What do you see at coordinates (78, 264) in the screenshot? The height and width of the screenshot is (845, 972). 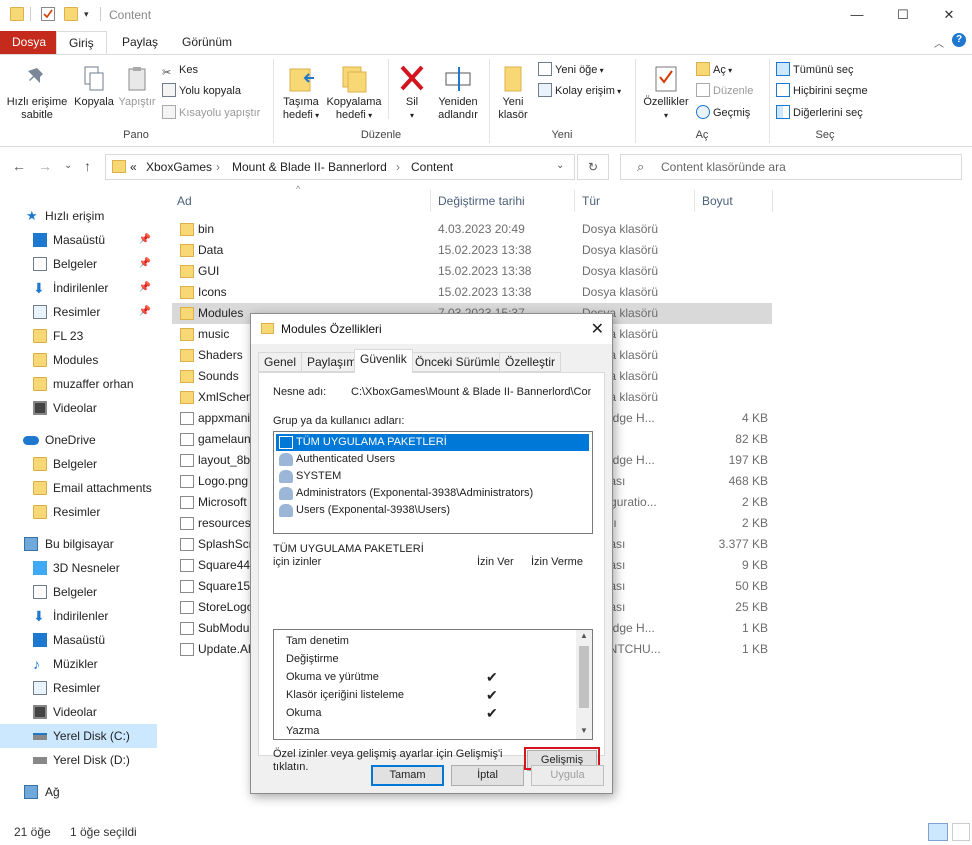 I see `nav-documents: Belgeler 📌` at bounding box center [78, 264].